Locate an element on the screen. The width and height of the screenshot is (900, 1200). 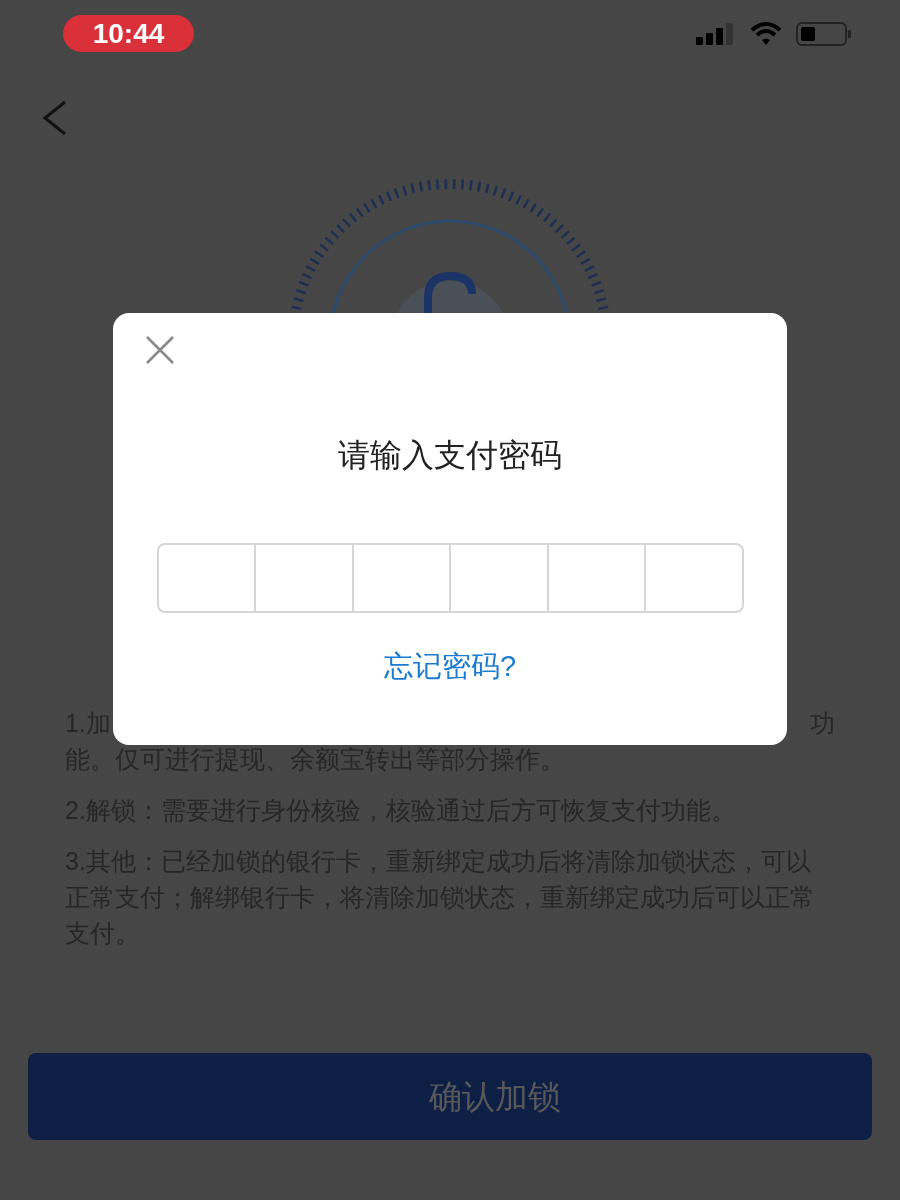
wifi-icon is located at coordinates (766, 33).